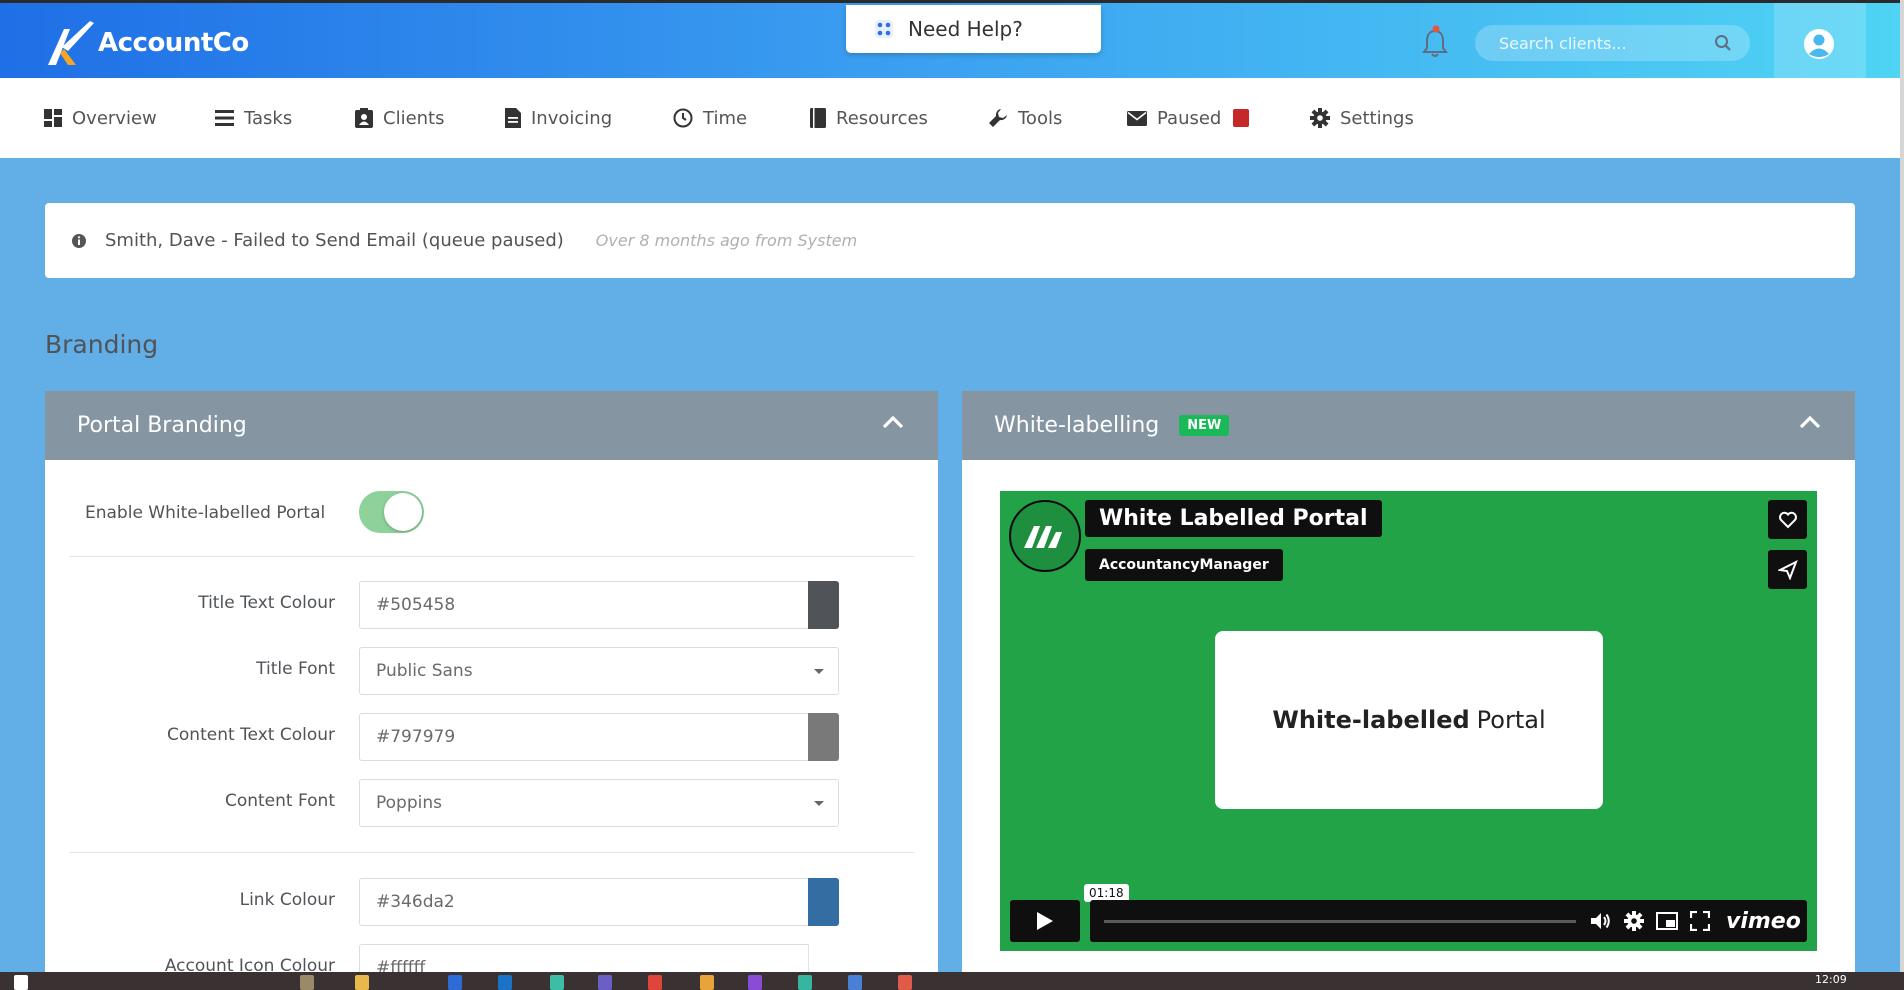 This screenshot has height=990, width=1904. I want to click on os-taskbar: 12:09, so click(952, 981).